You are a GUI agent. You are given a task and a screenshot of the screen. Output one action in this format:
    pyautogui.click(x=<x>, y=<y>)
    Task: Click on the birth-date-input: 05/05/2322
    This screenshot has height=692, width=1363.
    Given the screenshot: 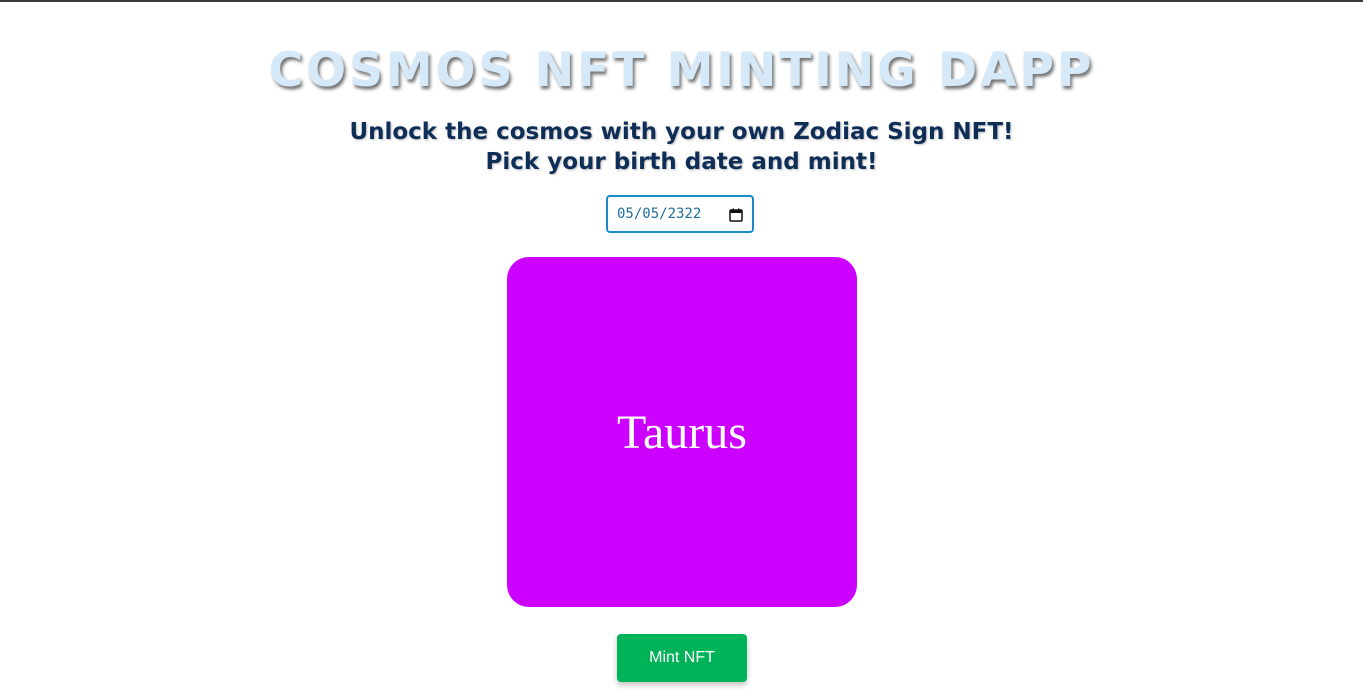 What is the action you would take?
    pyautogui.click(x=680, y=214)
    